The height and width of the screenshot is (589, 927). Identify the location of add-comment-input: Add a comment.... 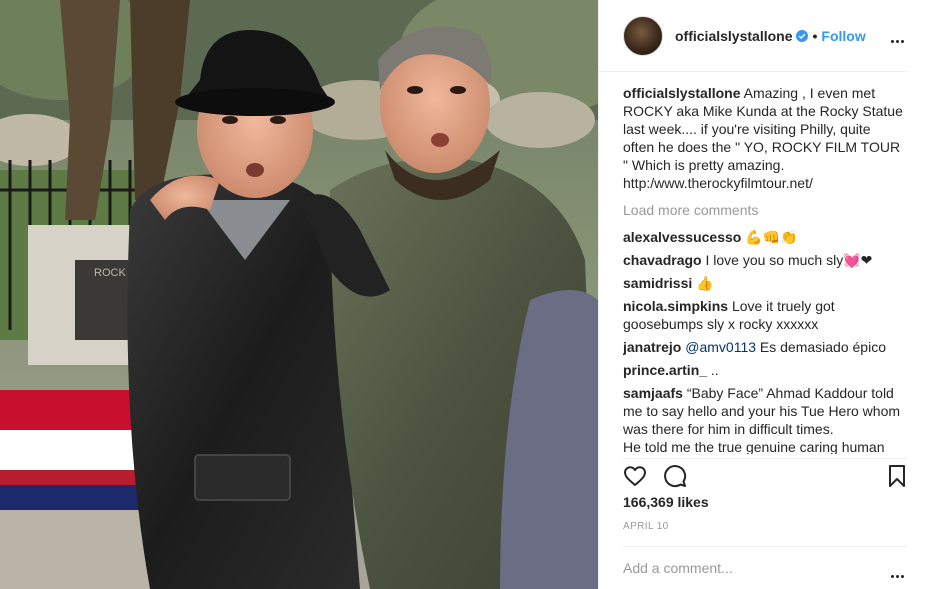
(757, 568).